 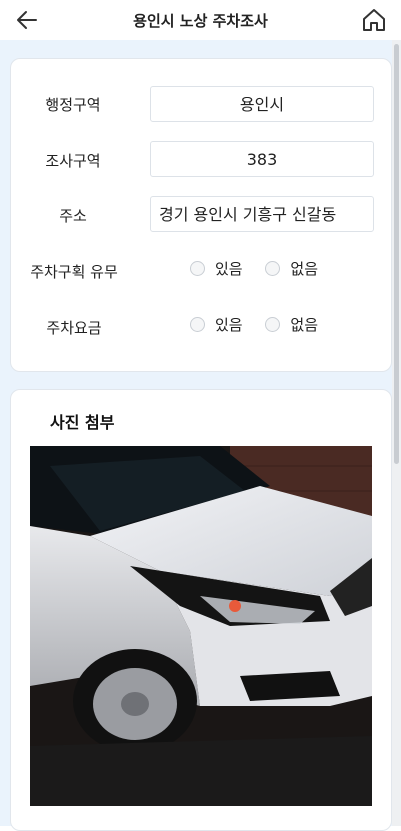 I want to click on app-header: 용인시 노상 주차조사, so click(x=200, y=20).